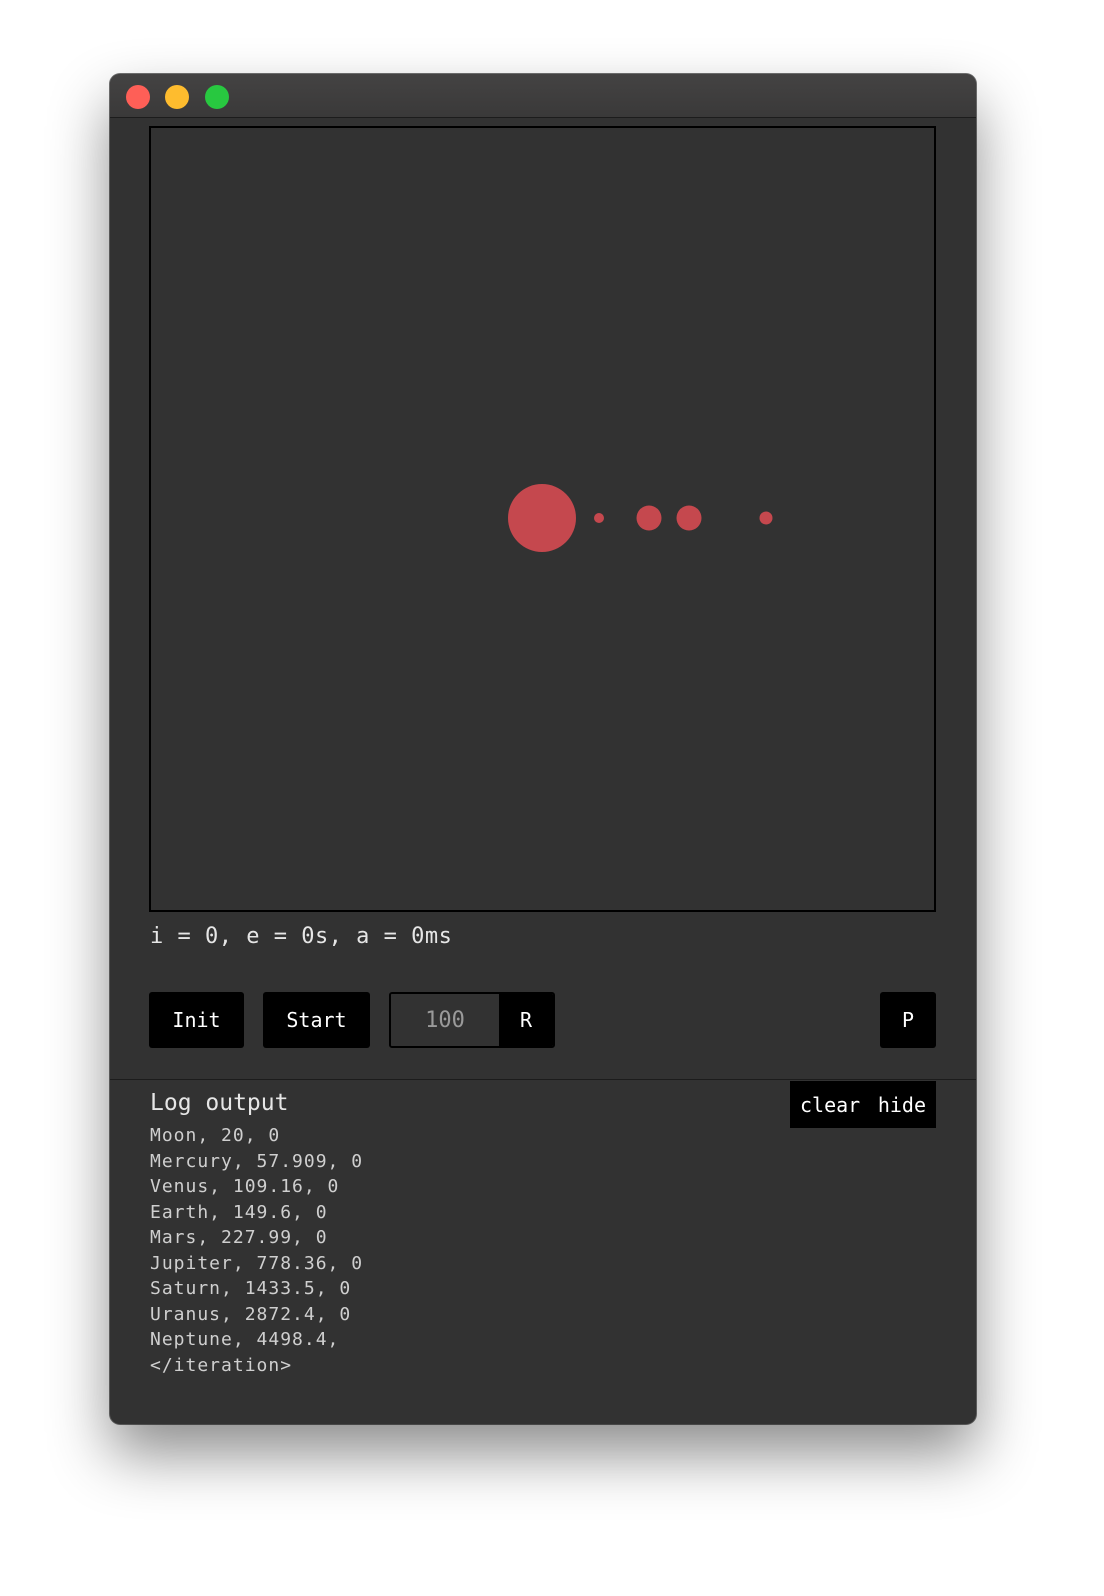 The height and width of the screenshot is (1596, 1104). Describe the element at coordinates (766, 518) in the screenshot. I see `mars-body` at that location.